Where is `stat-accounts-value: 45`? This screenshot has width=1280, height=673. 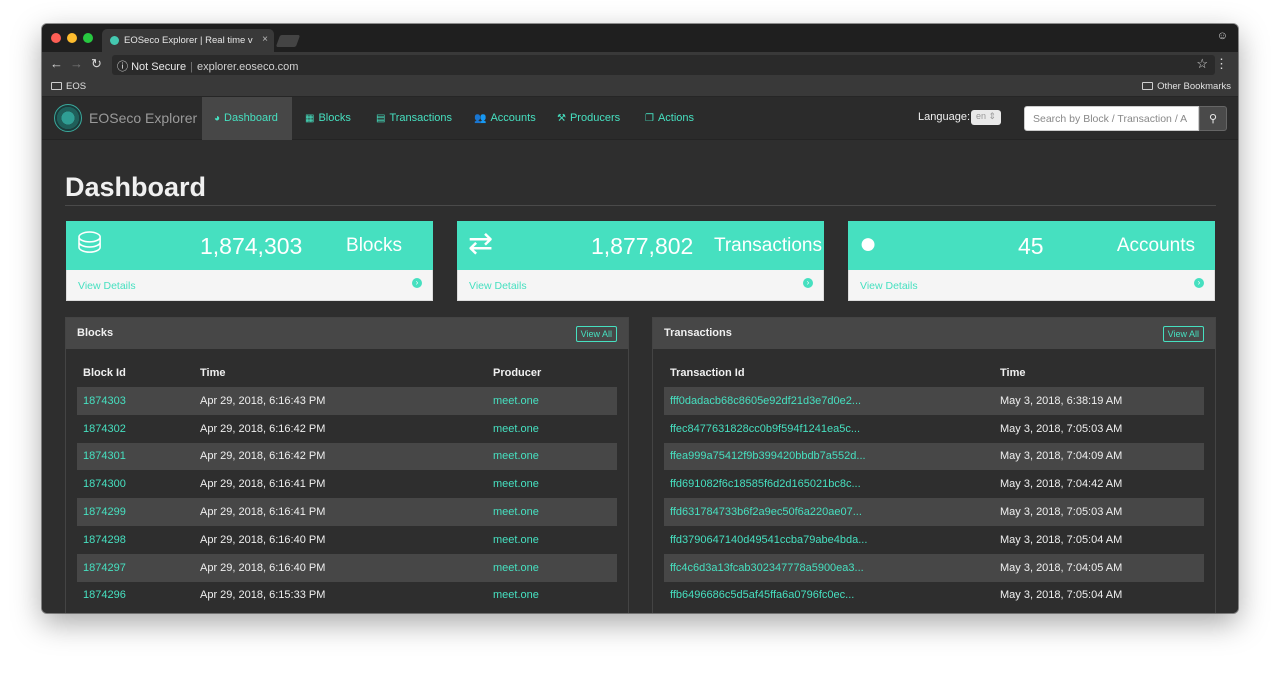
stat-accounts-value: 45 is located at coordinates (1031, 246).